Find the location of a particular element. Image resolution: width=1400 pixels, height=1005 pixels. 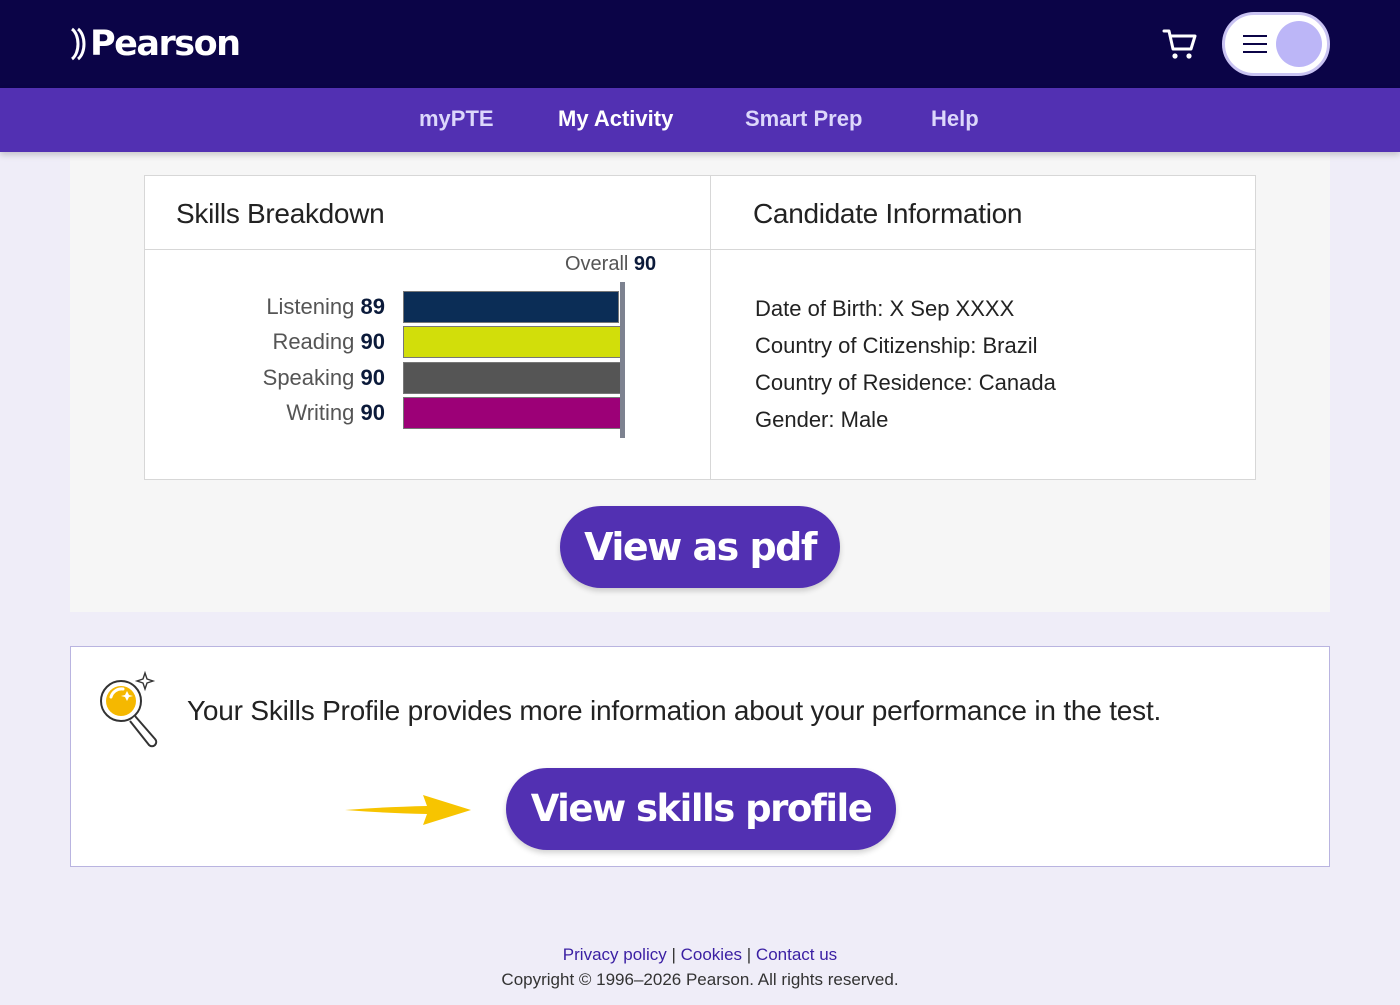

nav-item-smart-prep: Smart Prep is located at coordinates (803, 120).